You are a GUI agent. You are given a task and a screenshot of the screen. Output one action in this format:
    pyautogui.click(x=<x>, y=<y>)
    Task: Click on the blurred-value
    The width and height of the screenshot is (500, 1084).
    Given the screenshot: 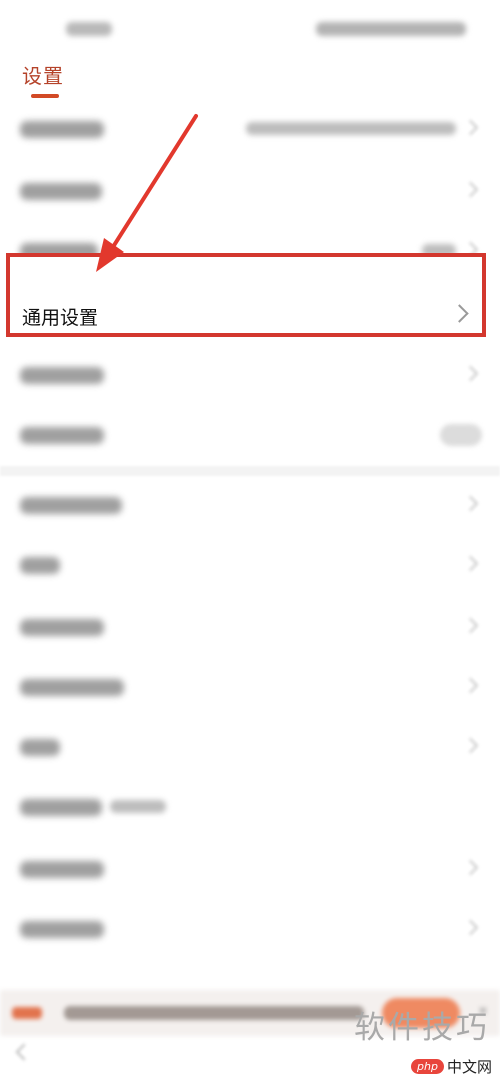 What is the action you would take?
    pyautogui.click(x=351, y=128)
    